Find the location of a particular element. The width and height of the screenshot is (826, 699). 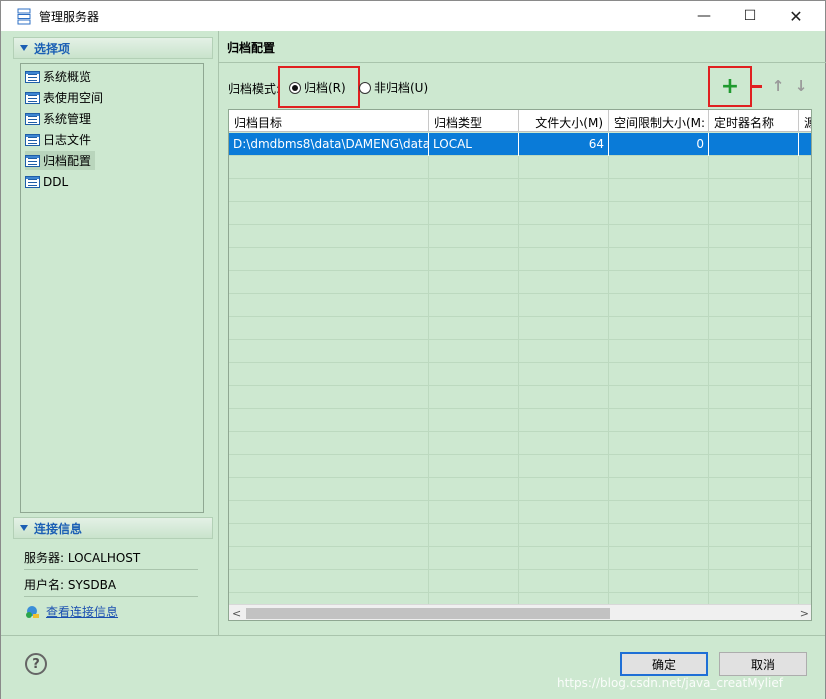

window-title: 管理服务器 is located at coordinates (69, 17).